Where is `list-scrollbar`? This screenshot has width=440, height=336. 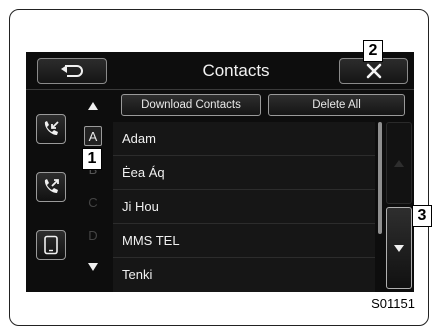
list-scrollbar is located at coordinates (380, 178).